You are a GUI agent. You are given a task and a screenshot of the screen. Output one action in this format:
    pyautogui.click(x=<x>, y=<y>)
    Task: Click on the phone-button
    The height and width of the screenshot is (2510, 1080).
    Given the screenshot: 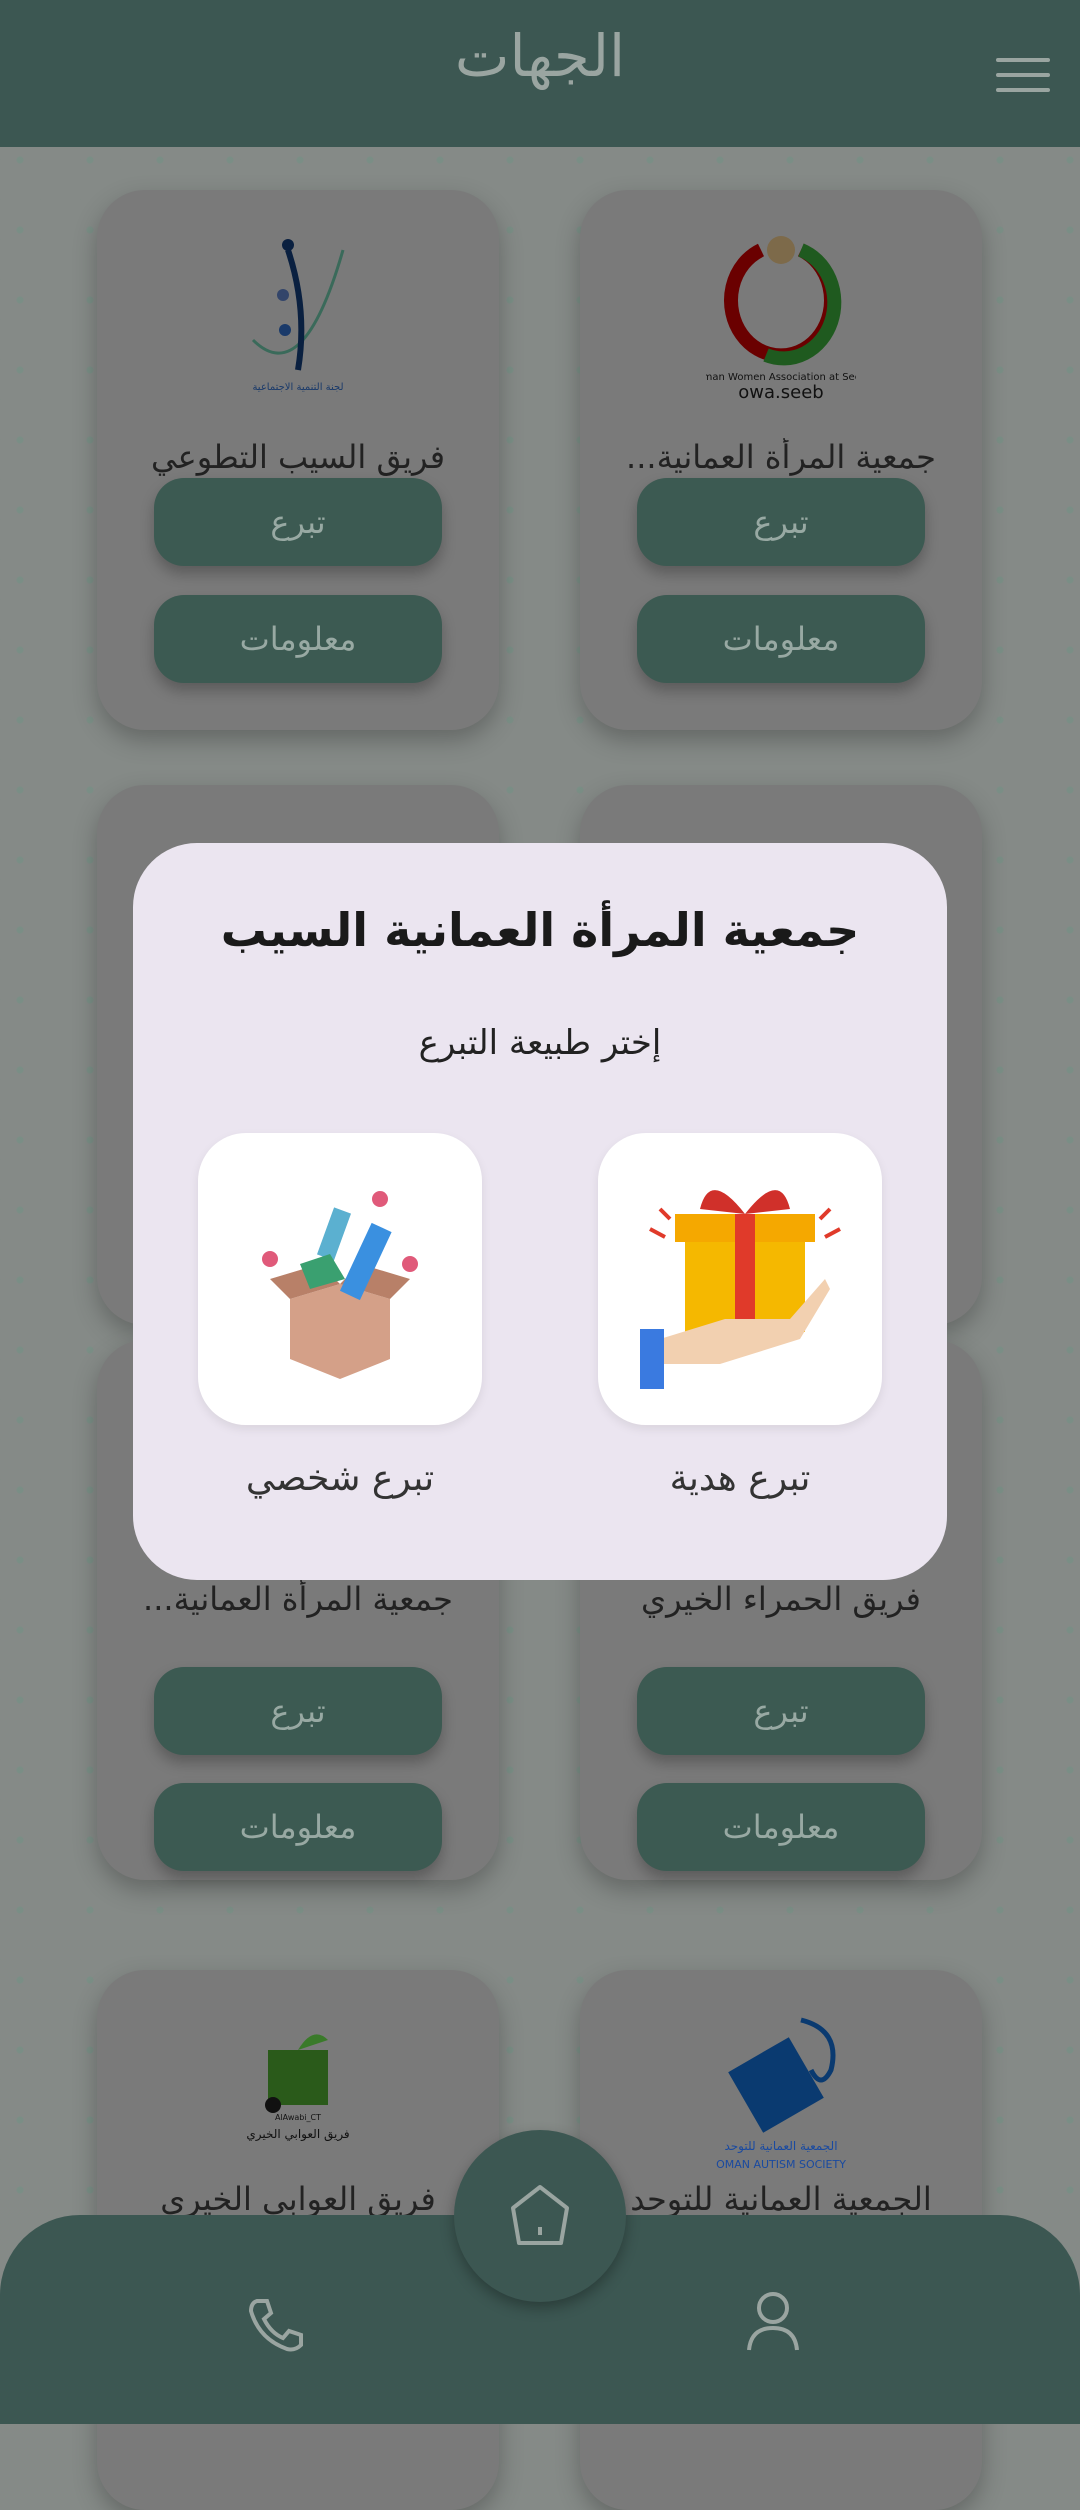 What is the action you would take?
    pyautogui.click(x=275, y=2327)
    